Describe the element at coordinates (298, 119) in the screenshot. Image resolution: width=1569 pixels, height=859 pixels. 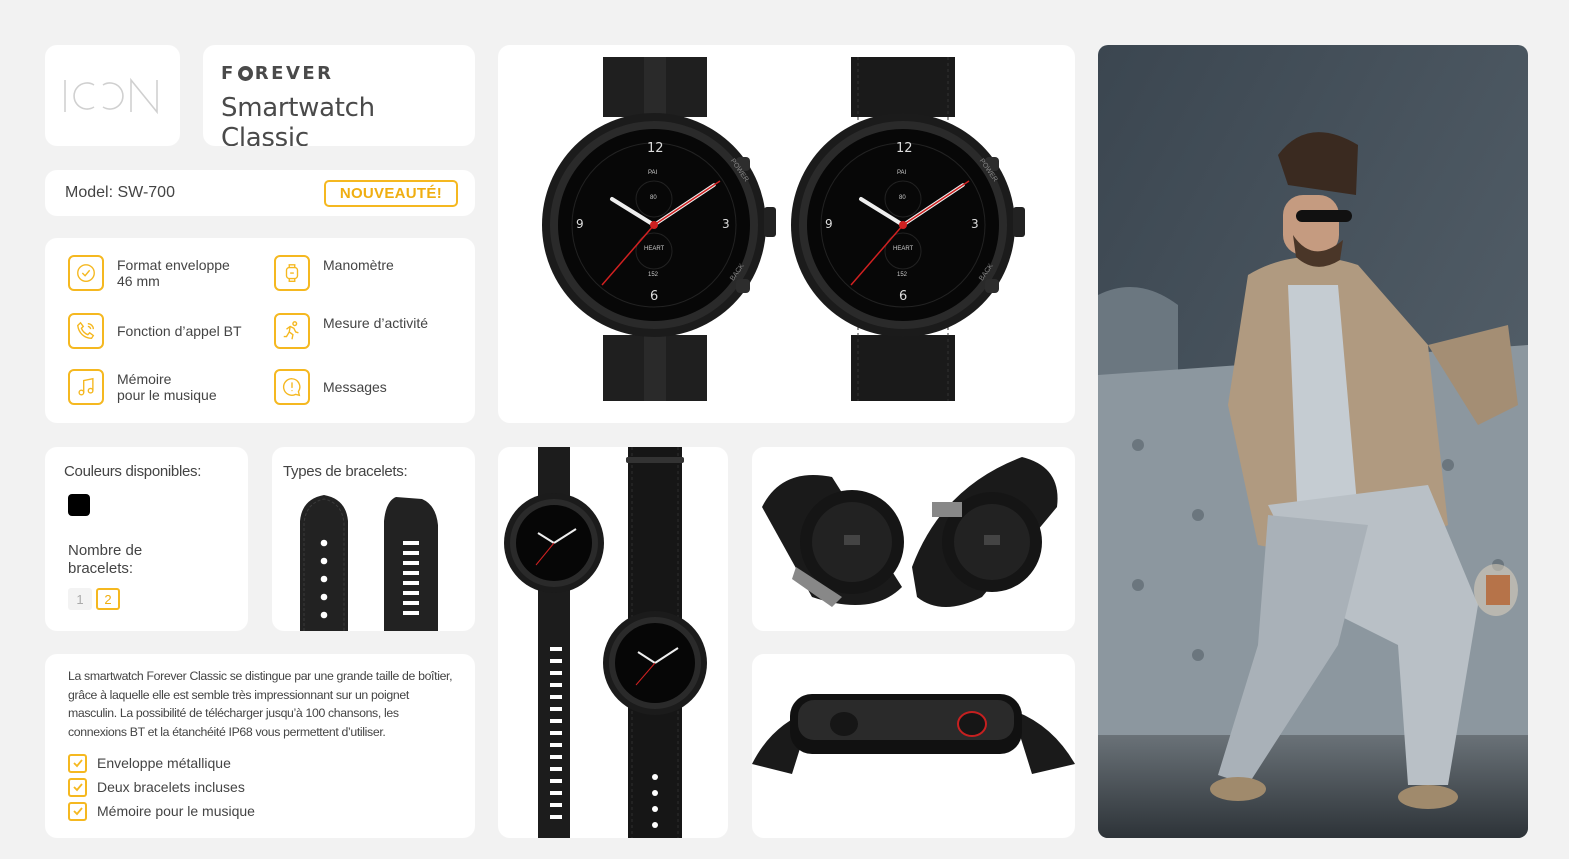
I see `product-title: Smartwatch Classic` at that location.